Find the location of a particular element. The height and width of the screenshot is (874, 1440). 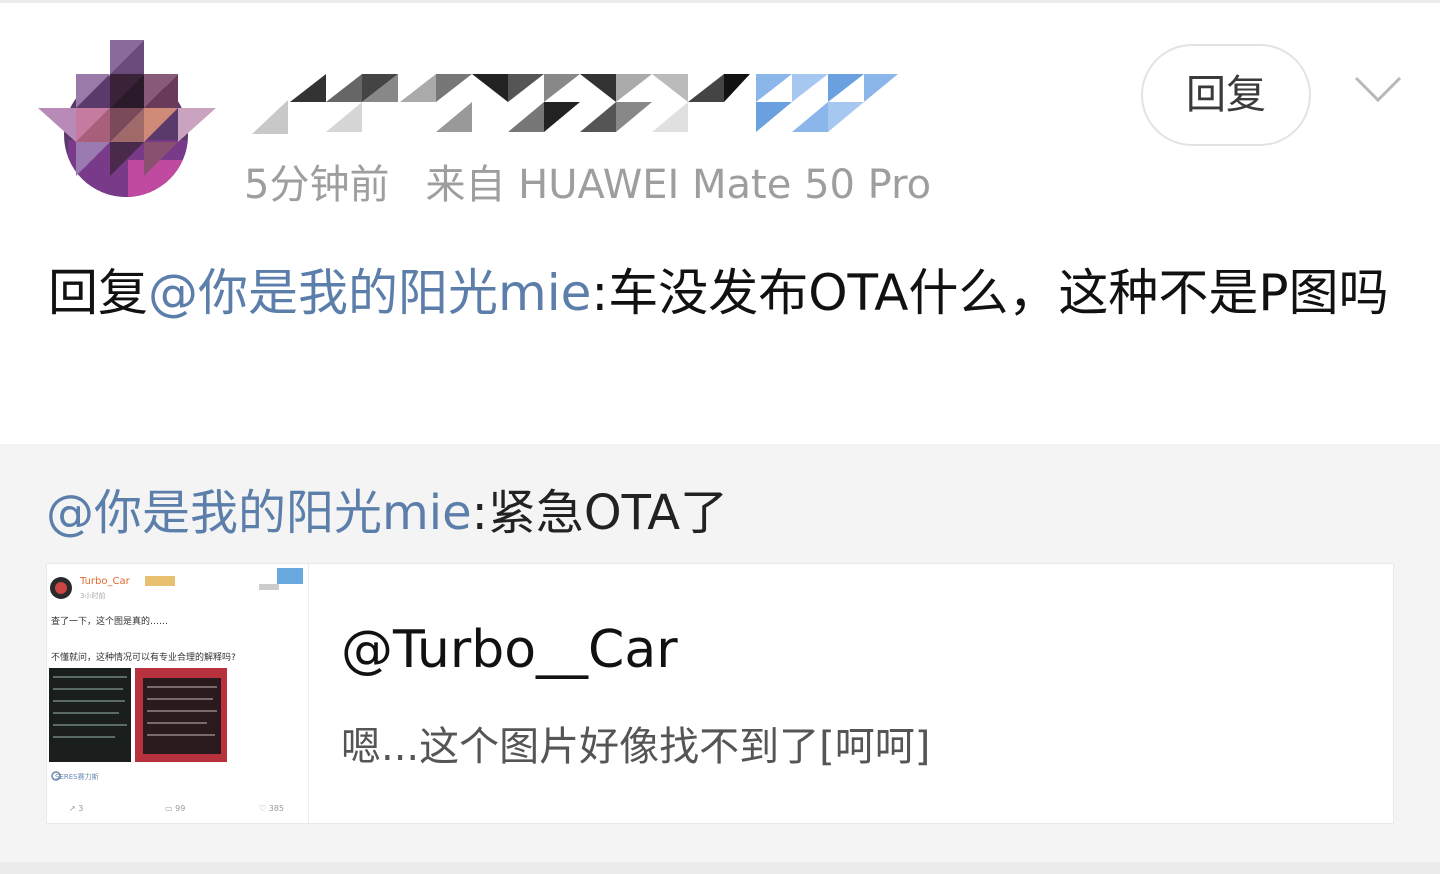

avatar is located at coordinates (127, 120).